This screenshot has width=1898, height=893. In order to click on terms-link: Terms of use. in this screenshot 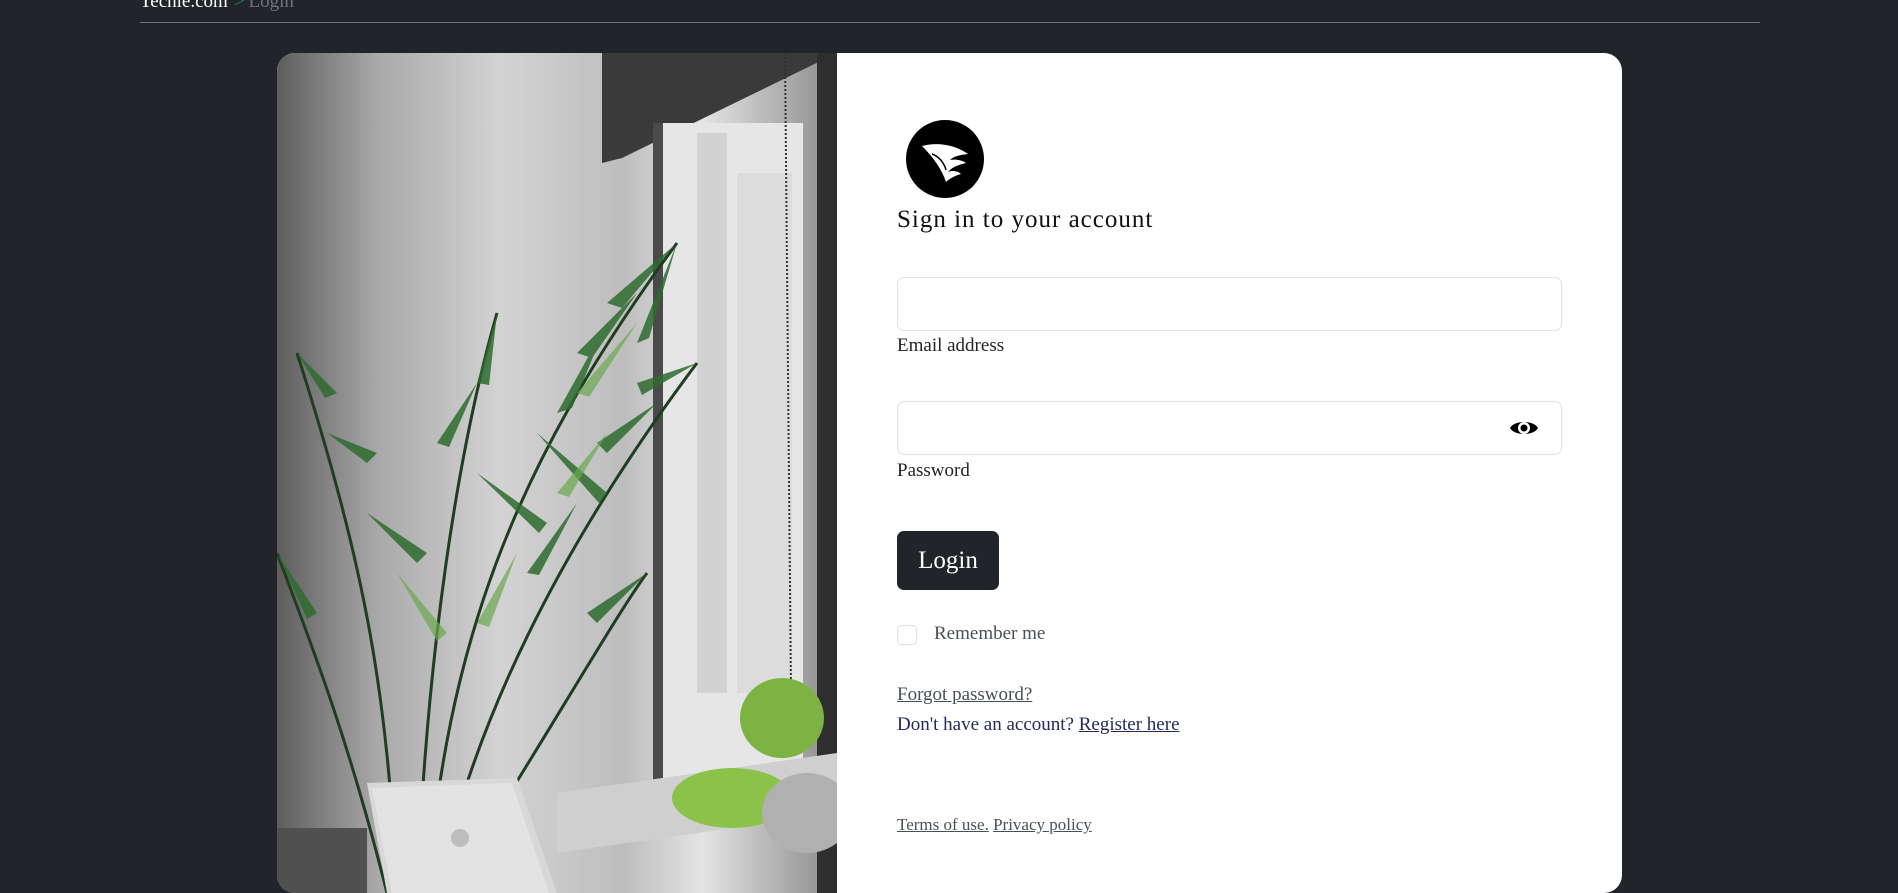, I will do `click(943, 824)`.